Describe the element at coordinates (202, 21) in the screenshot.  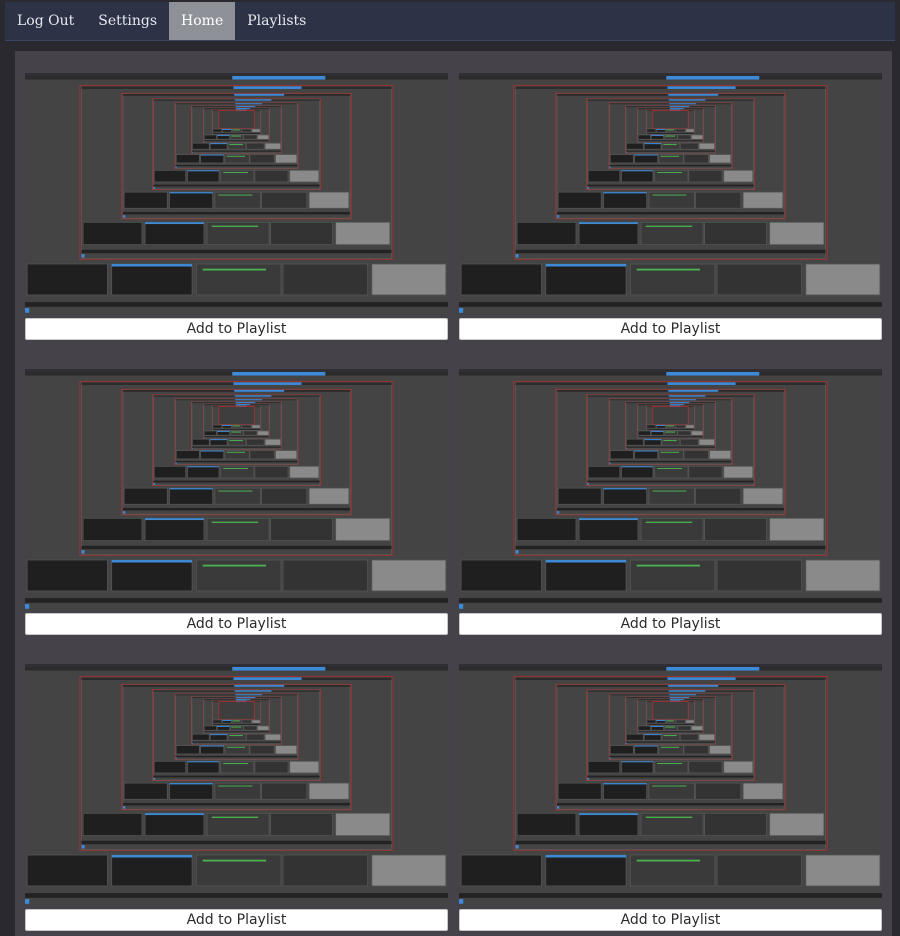
I see `nav-home: Home` at that location.